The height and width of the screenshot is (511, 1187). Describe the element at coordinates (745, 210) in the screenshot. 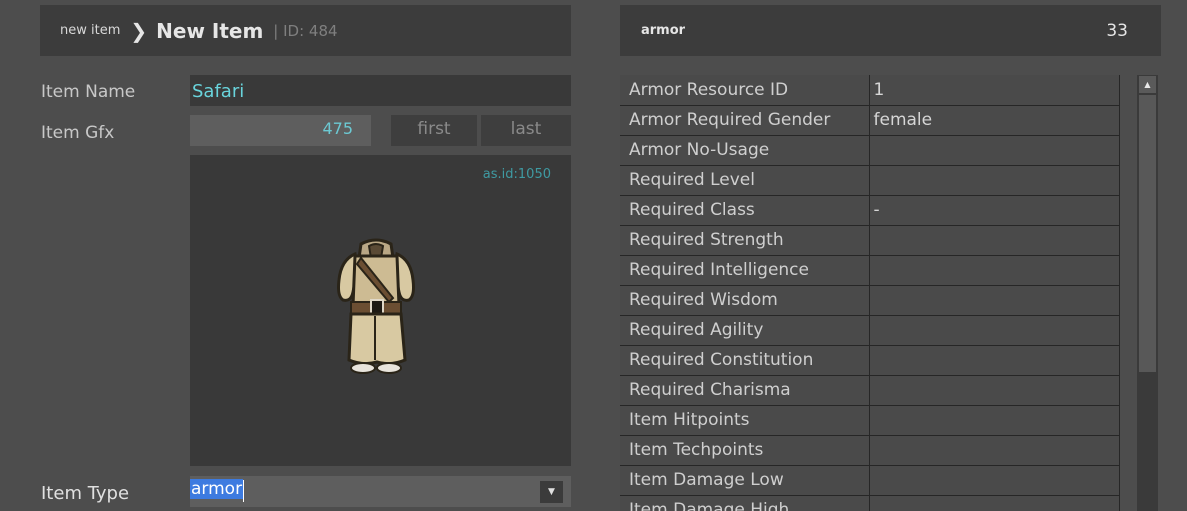

I see `property-name: Required Class` at that location.